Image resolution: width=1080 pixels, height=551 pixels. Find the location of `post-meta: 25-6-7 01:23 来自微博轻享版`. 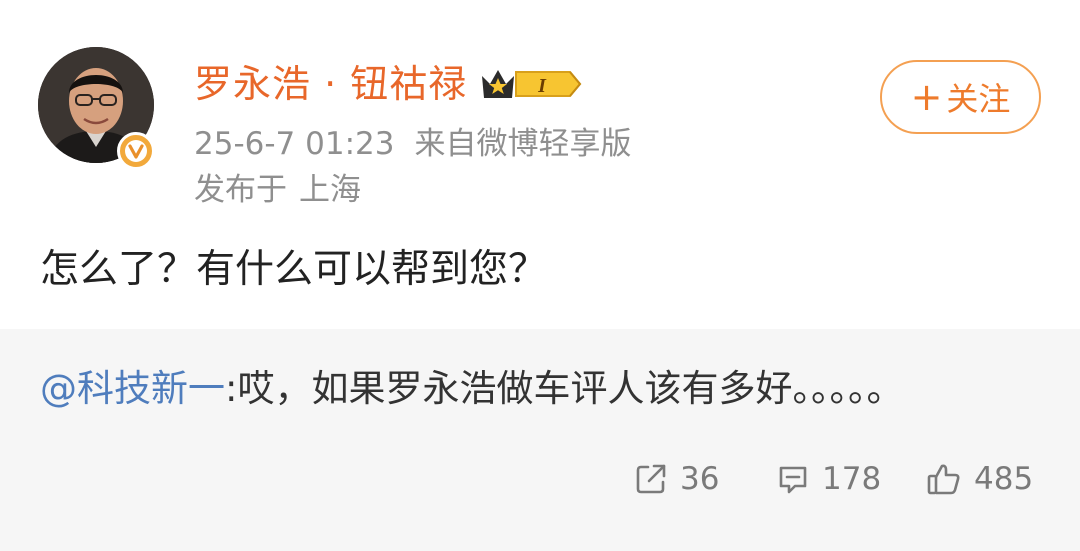

post-meta: 25-6-7 01:23 来自微博轻享版 is located at coordinates (412, 144).